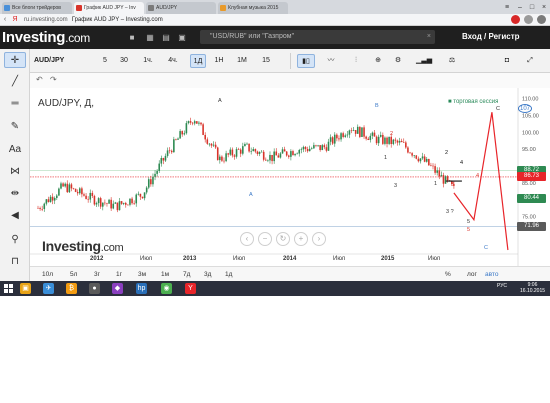 The height and width of the screenshot is (403, 550). Describe the element at coordinates (356, 61) in the screenshot. I see `bars-icon: ⫶` at that location.